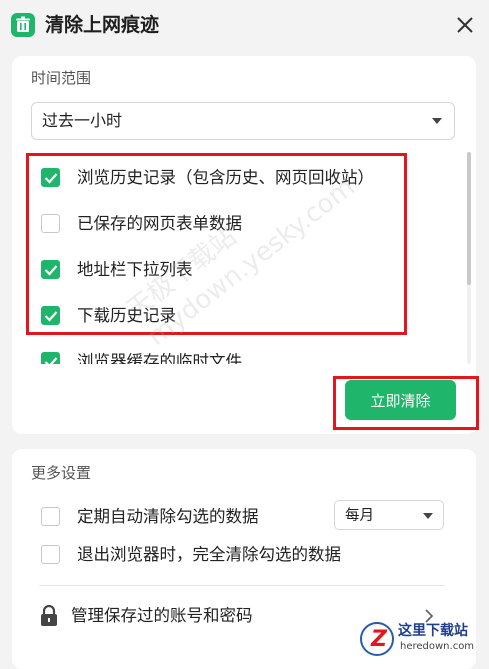  I want to click on frequency-select: 每月, so click(389, 515).